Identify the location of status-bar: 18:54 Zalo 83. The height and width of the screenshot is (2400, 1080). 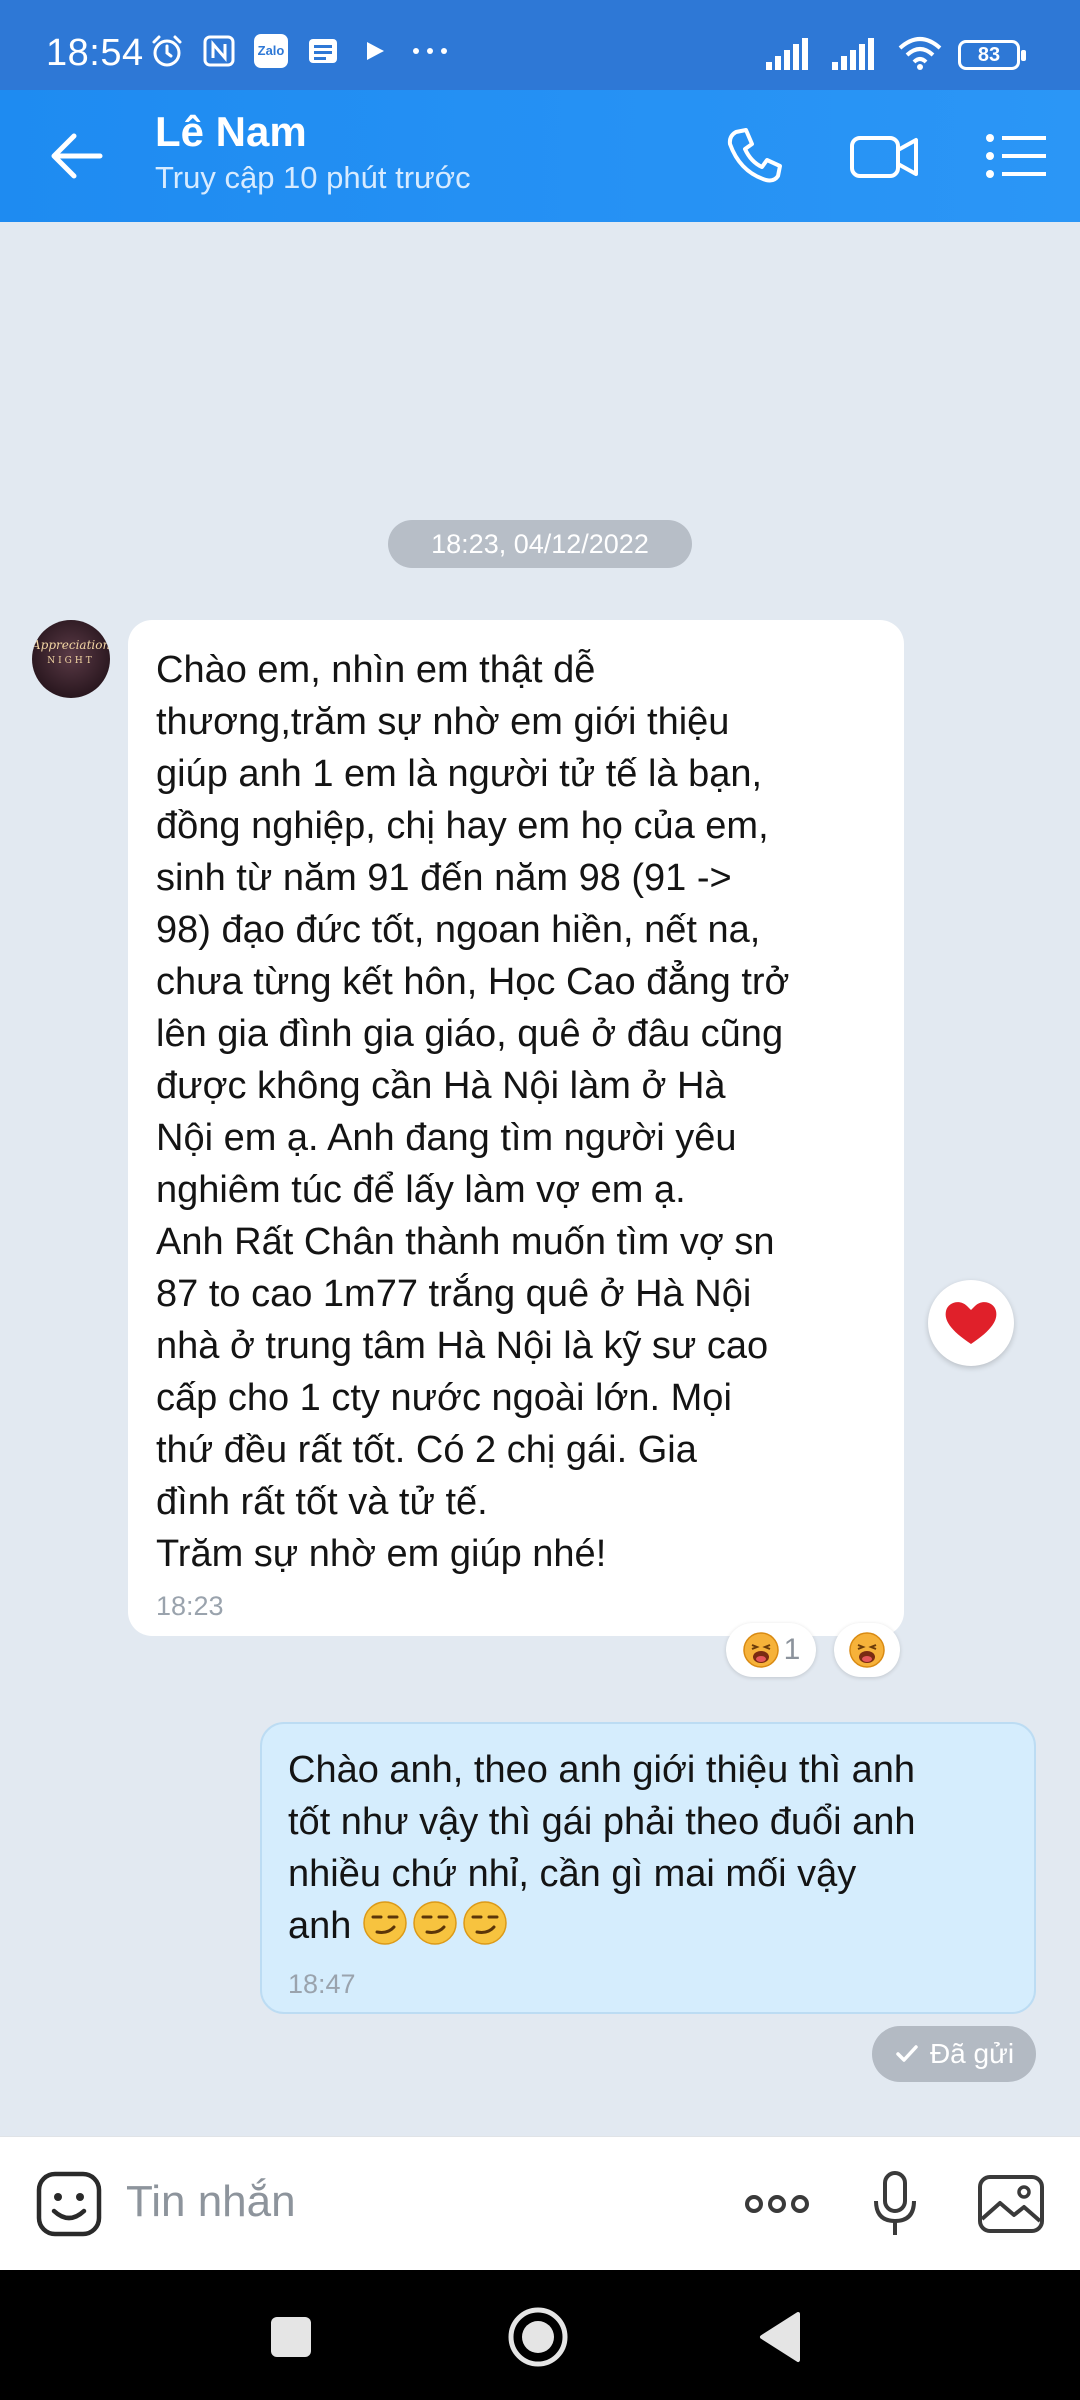
(540, 45).